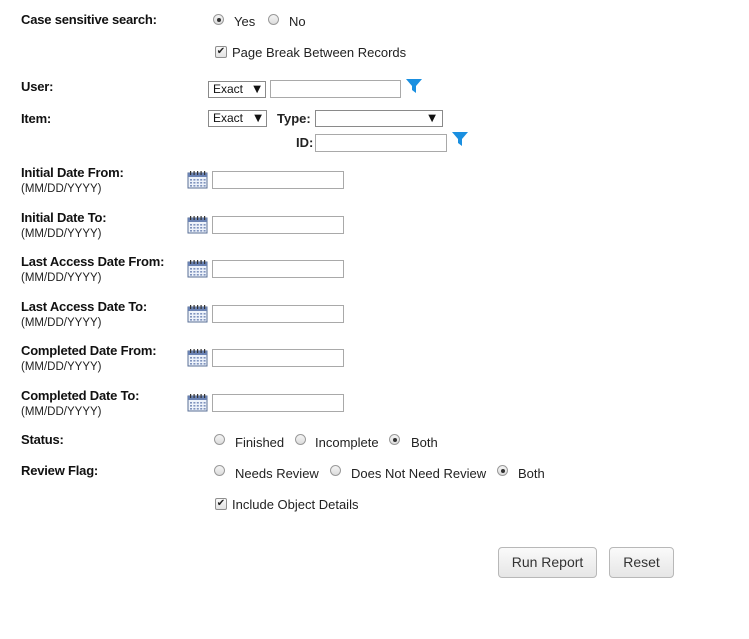 Image resolution: width=749 pixels, height=639 pixels. Describe the element at coordinates (460, 139) in the screenshot. I see `item-filter-icon` at that location.